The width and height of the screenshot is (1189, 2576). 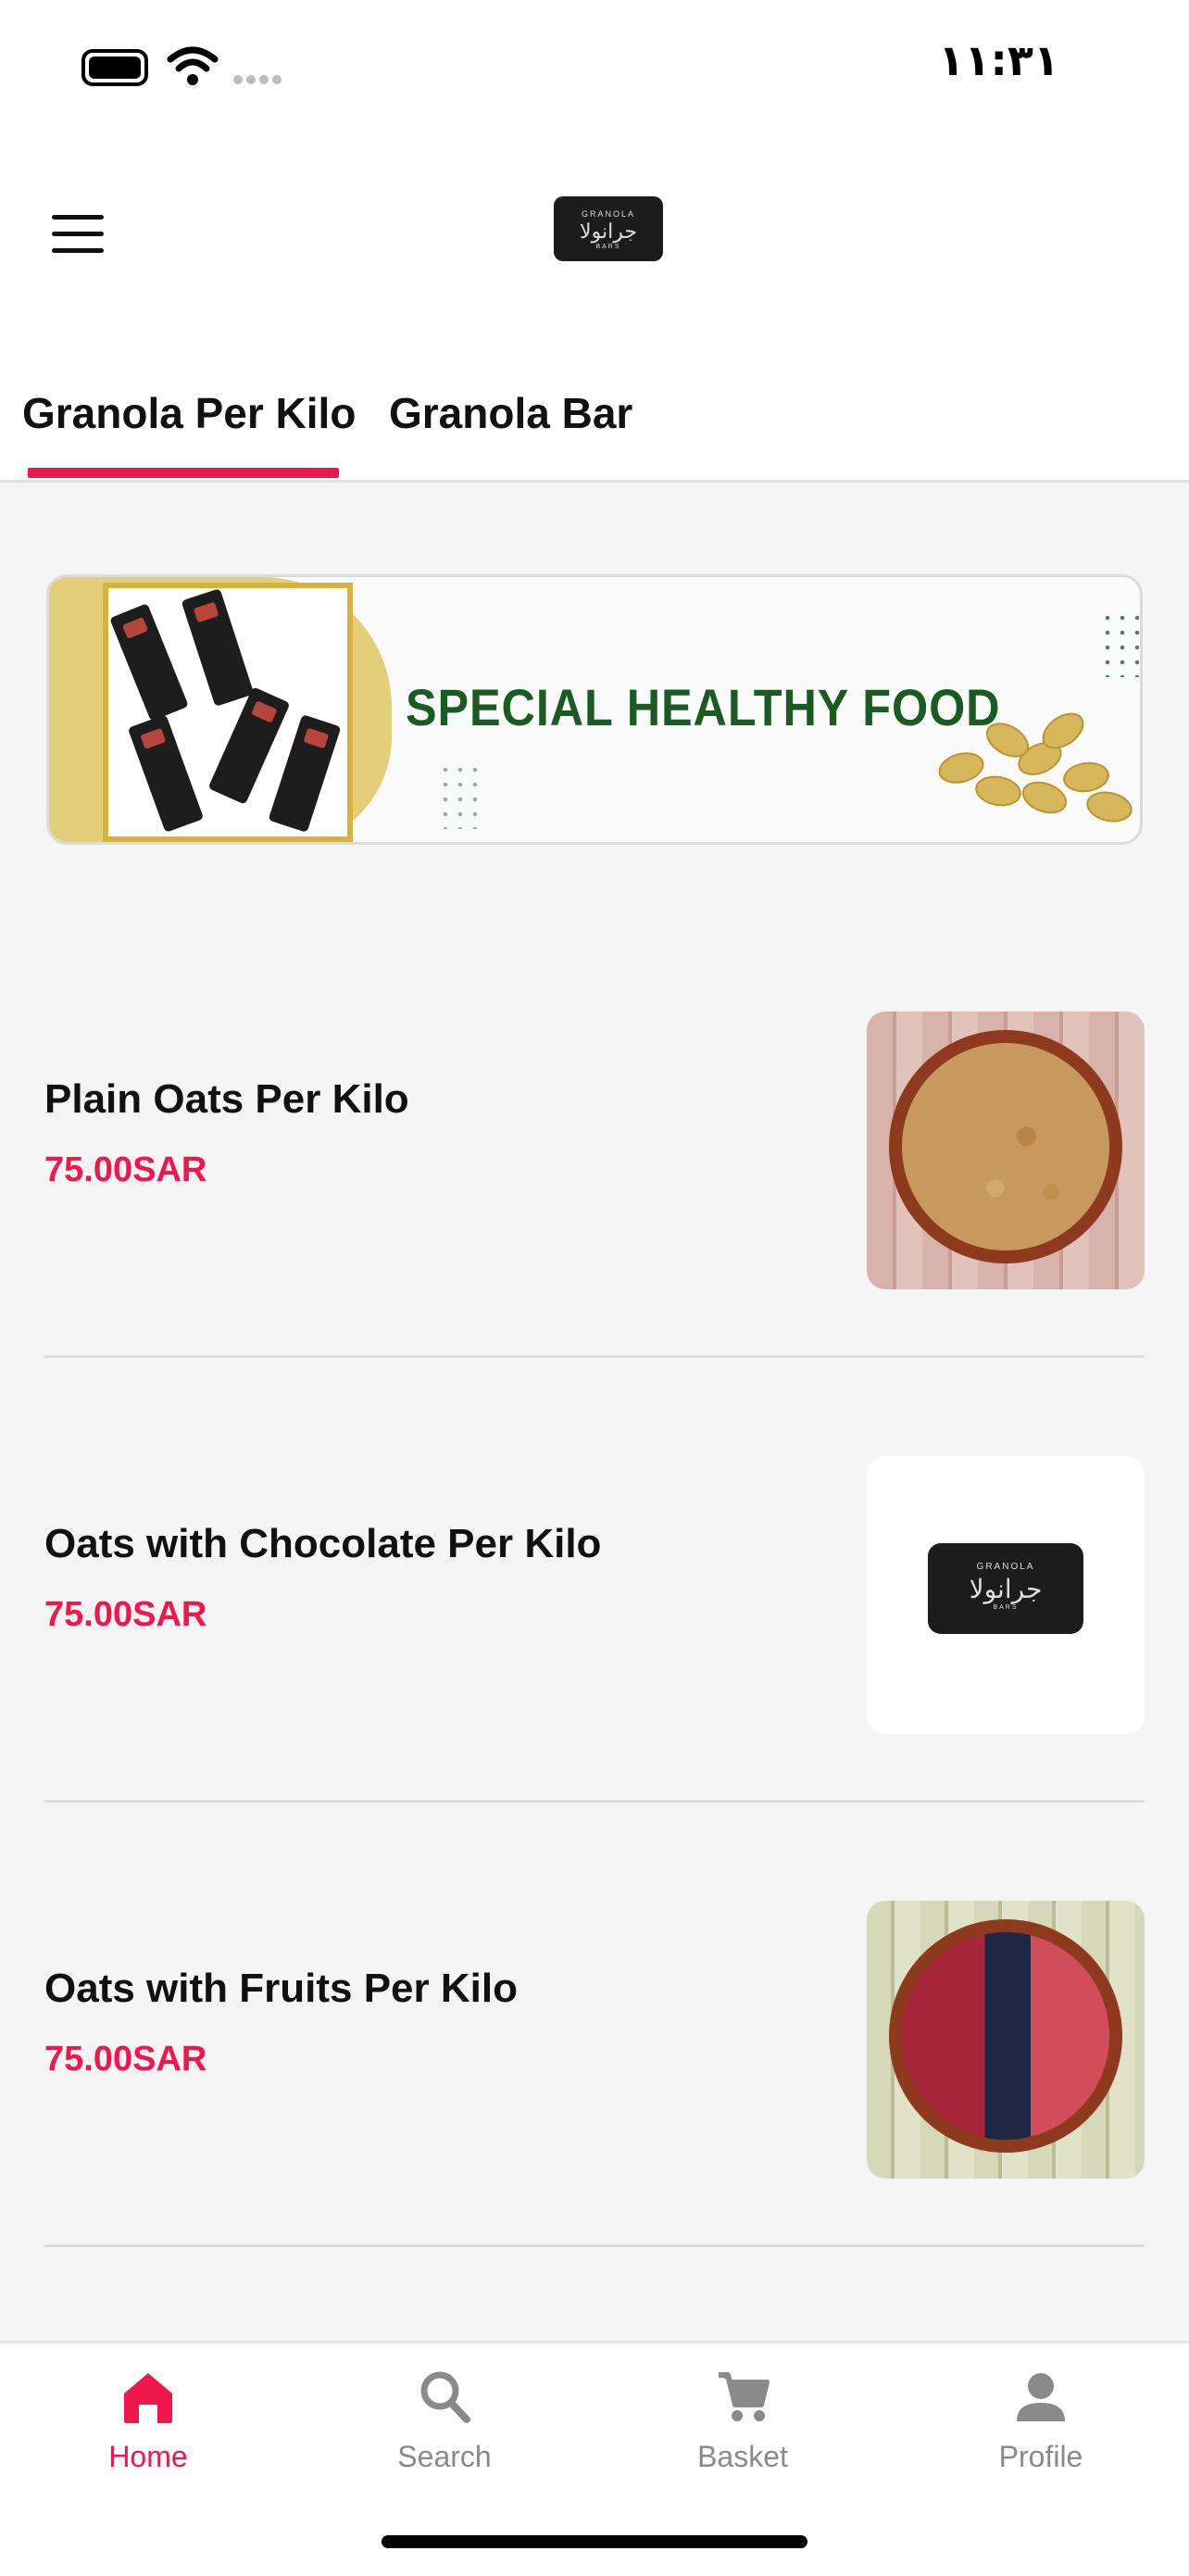 I want to click on nav-home-label: Home, so click(x=148, y=2456).